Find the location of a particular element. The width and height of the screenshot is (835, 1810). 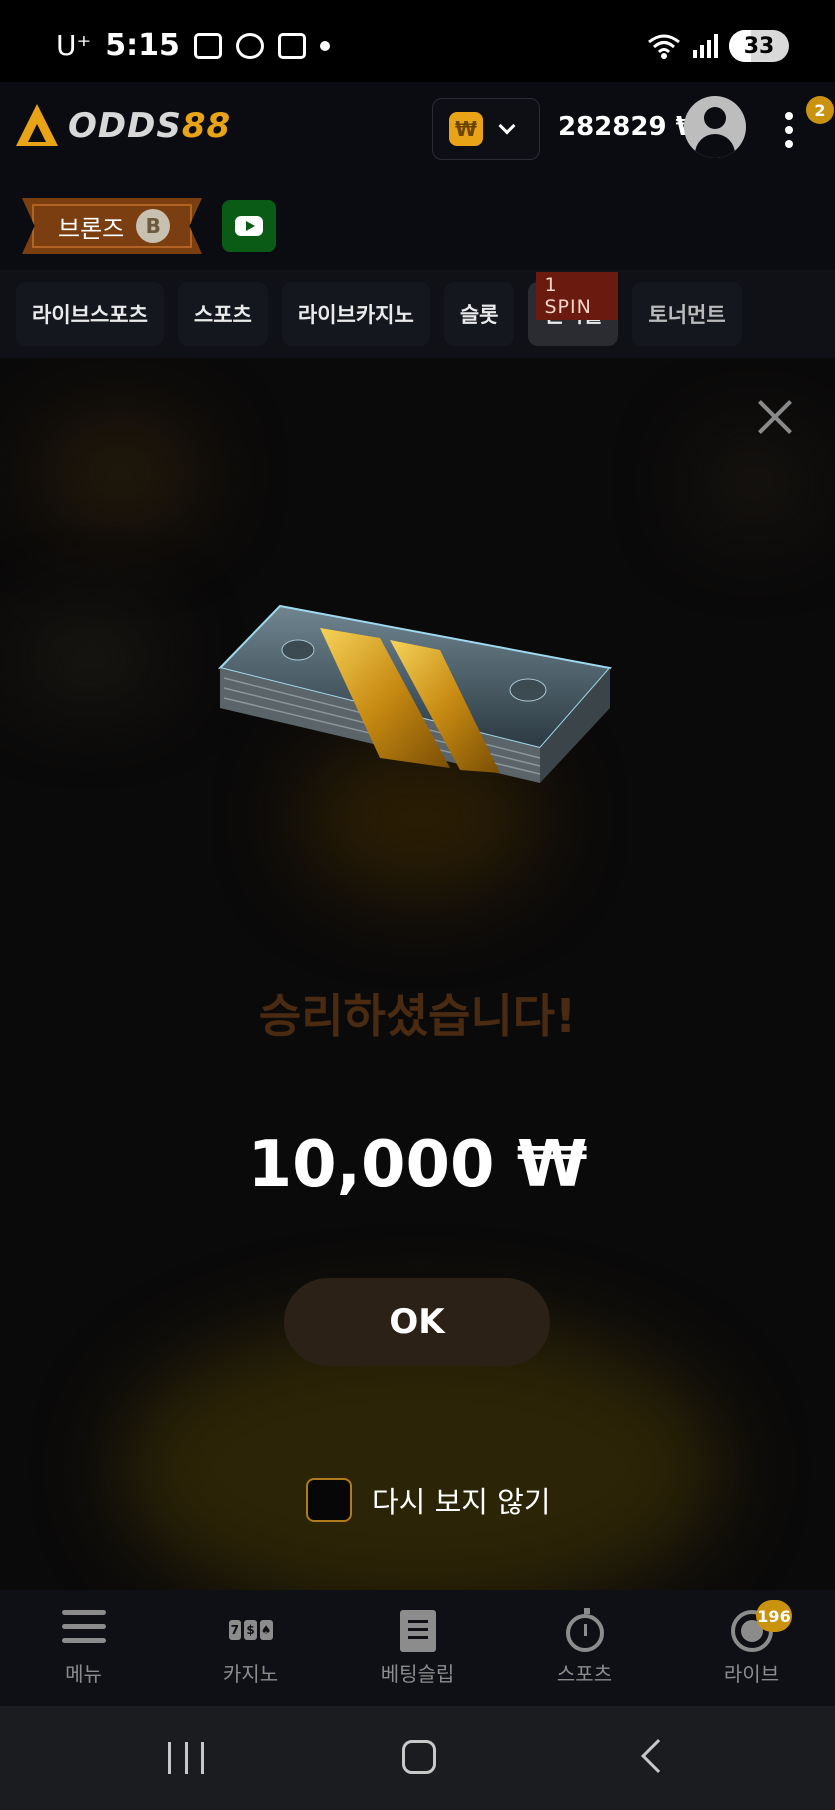

wifi-icon is located at coordinates (664, 46).